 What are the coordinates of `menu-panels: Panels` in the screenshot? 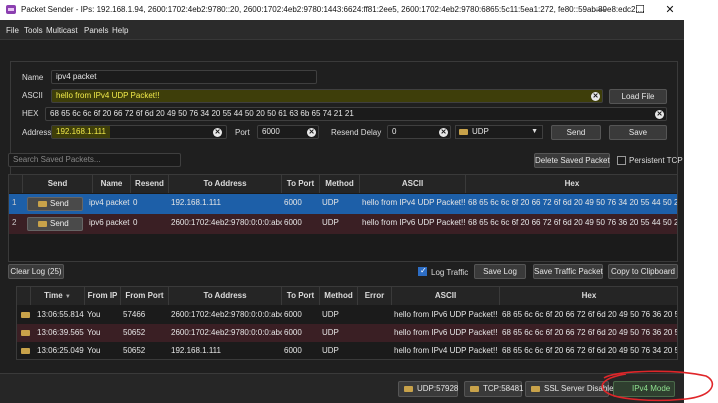 It's located at (96, 30).